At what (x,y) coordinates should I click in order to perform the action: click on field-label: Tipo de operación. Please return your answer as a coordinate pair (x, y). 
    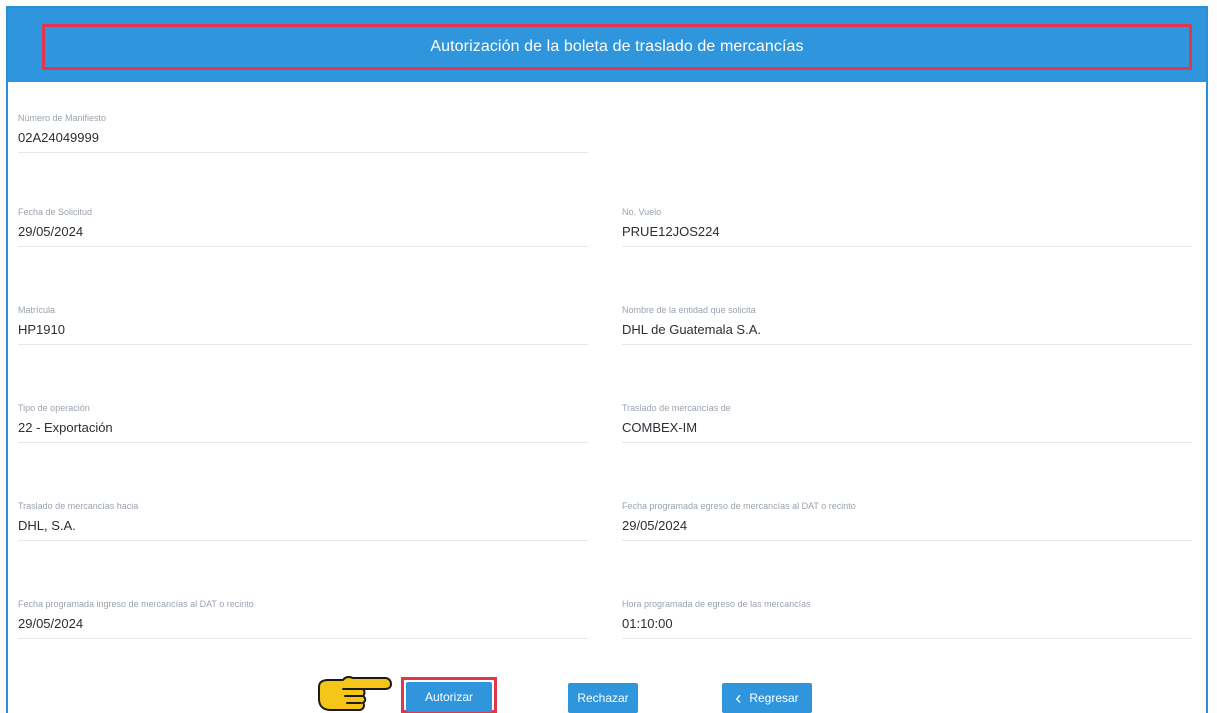
    Looking at the image, I should click on (54, 408).